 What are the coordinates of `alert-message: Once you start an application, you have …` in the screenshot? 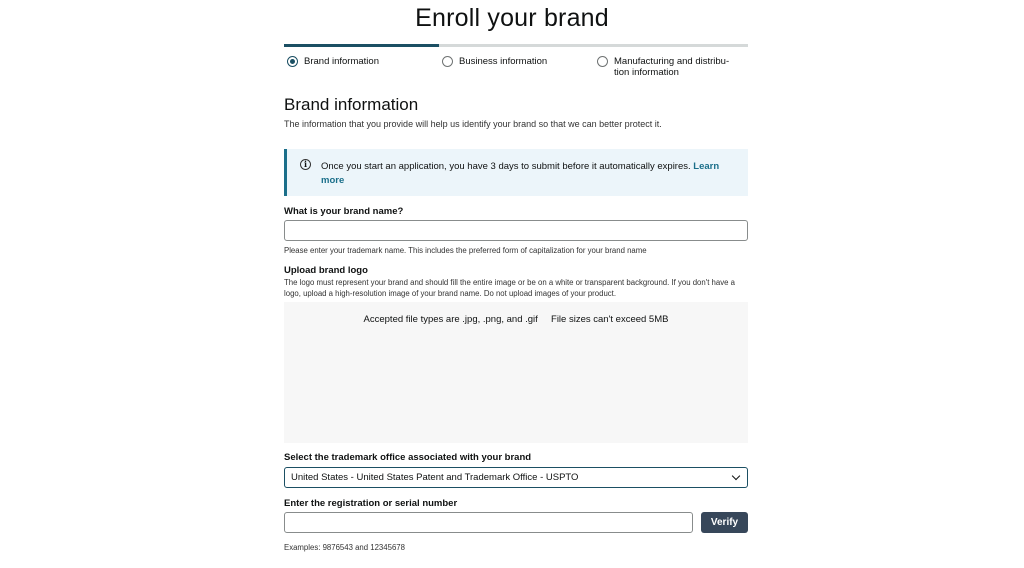 It's located at (506, 166).